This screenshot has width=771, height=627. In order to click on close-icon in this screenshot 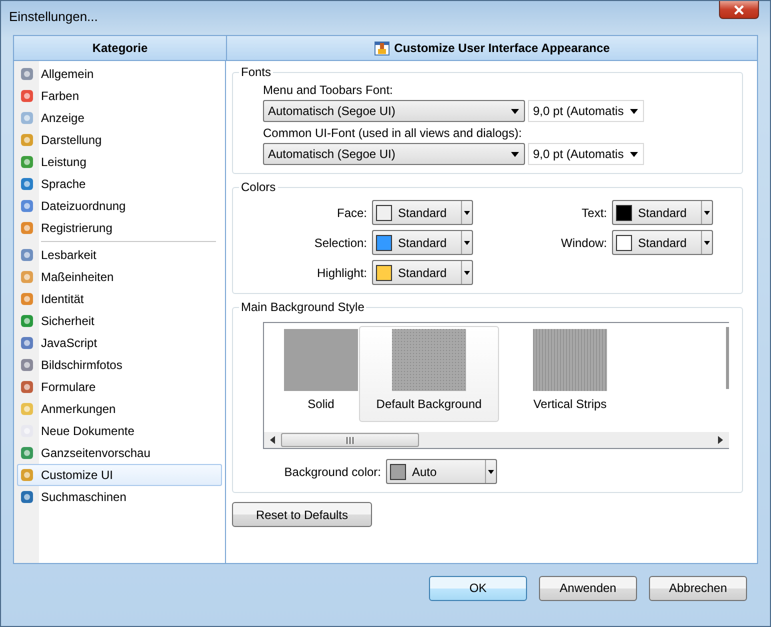, I will do `click(739, 9)`.